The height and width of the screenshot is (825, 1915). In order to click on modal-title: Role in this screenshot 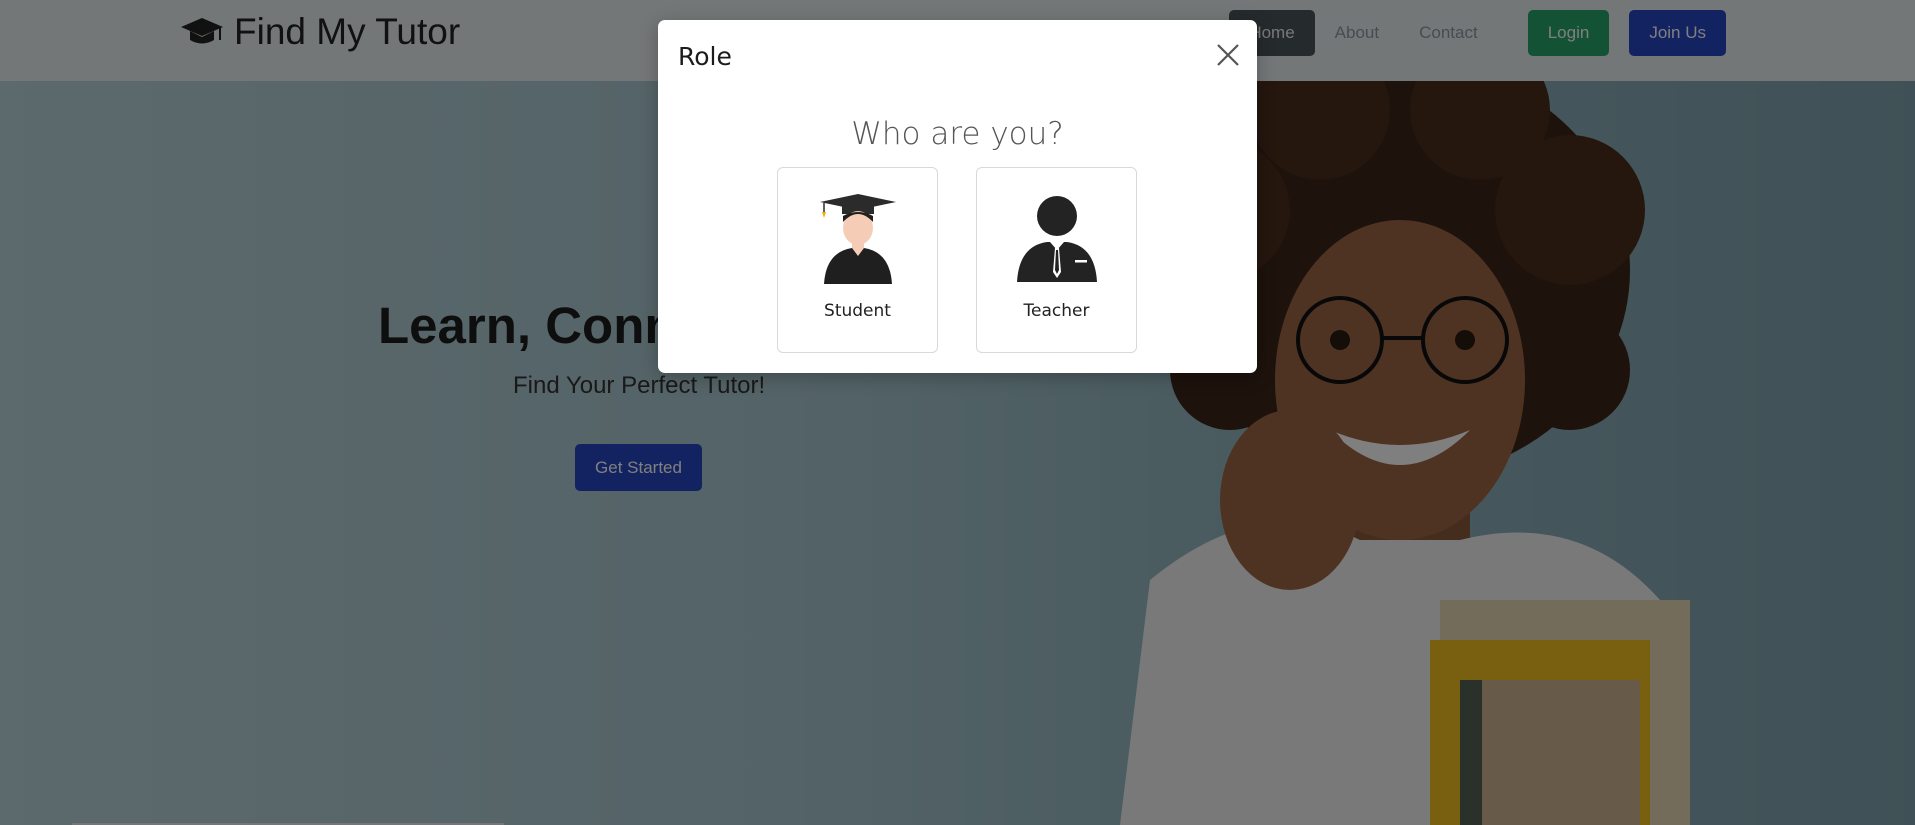, I will do `click(705, 56)`.